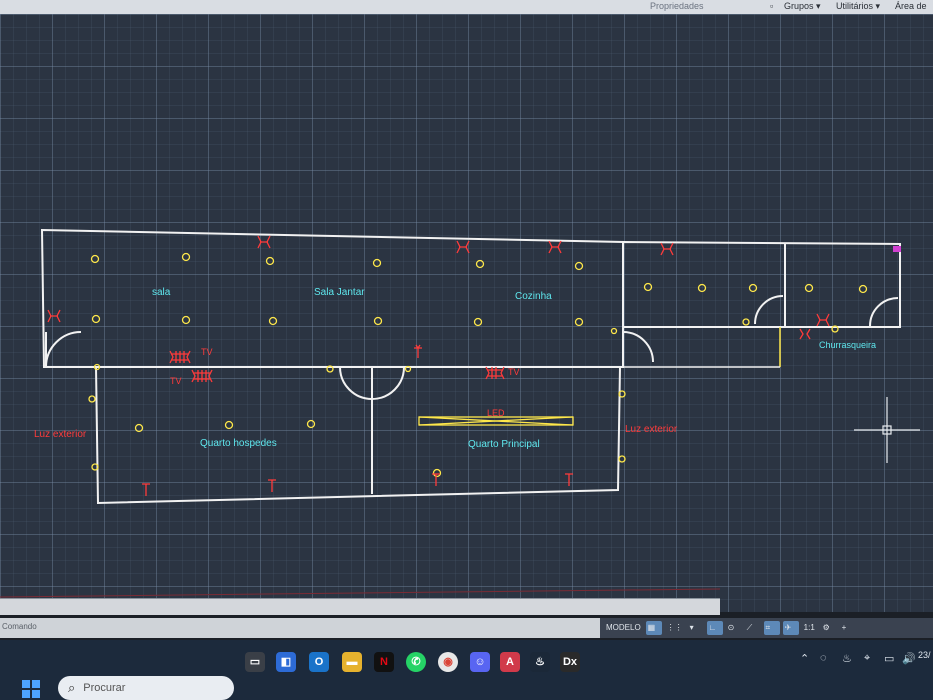  What do you see at coordinates (72, 687) in the screenshot?
I see `search-icon: ⌕` at bounding box center [72, 687].